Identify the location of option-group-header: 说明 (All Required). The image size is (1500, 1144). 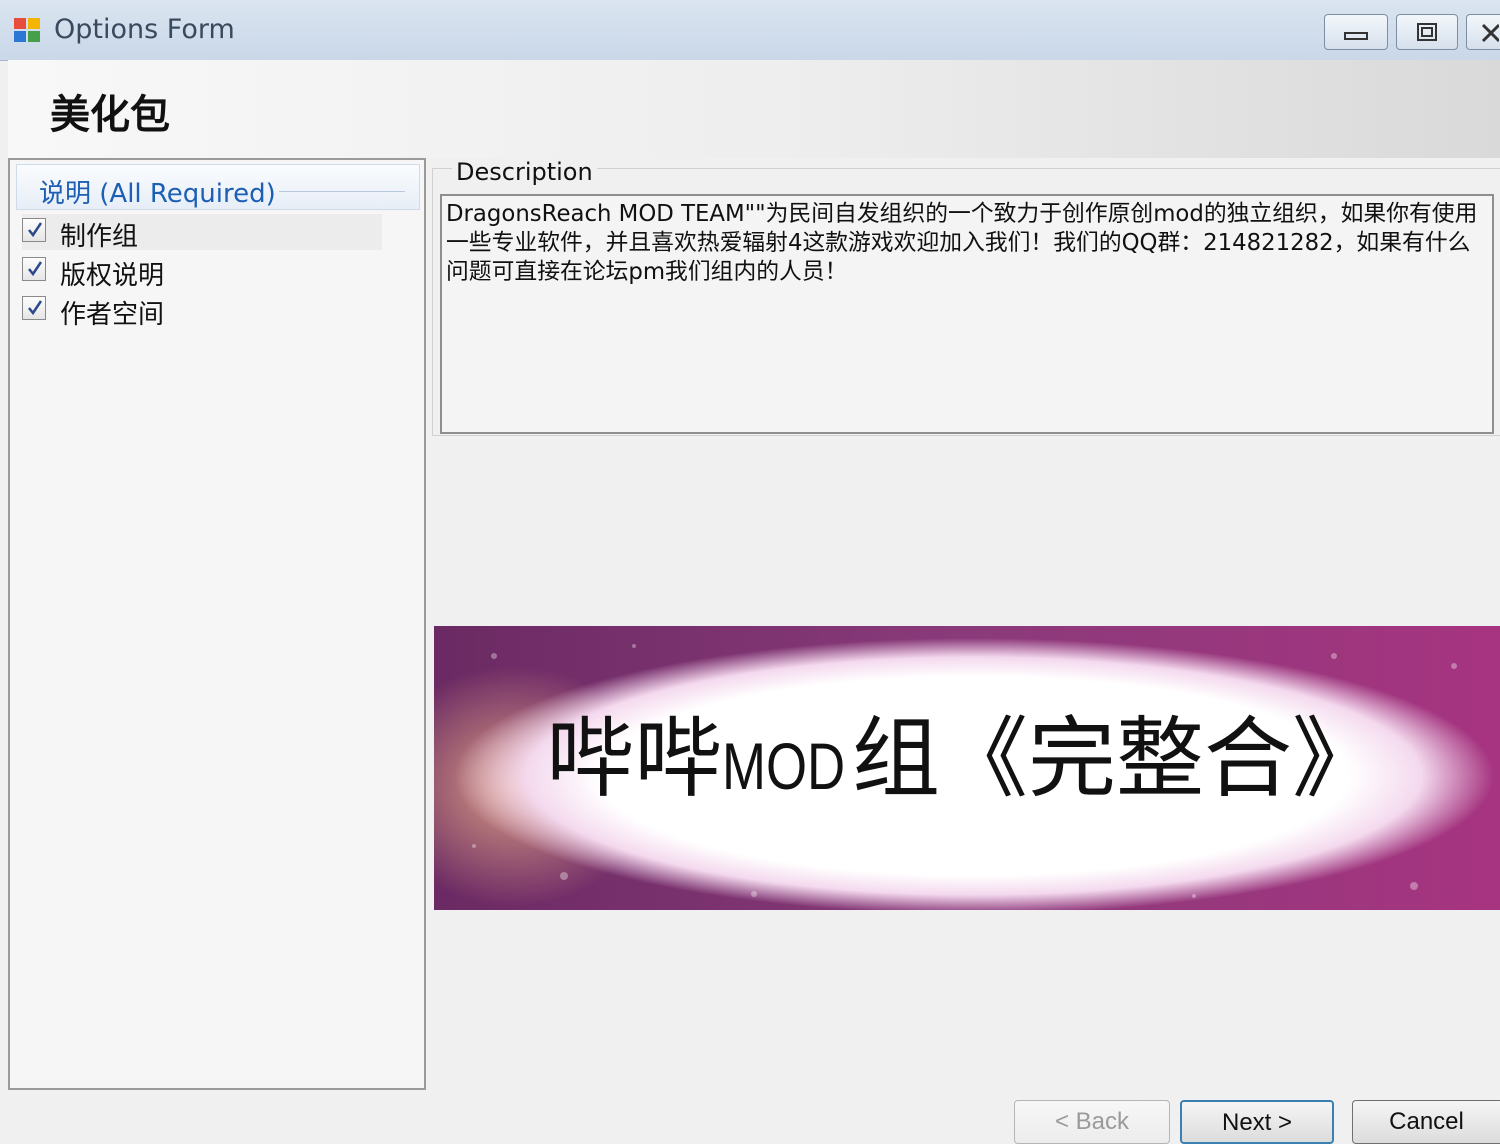
(218, 187).